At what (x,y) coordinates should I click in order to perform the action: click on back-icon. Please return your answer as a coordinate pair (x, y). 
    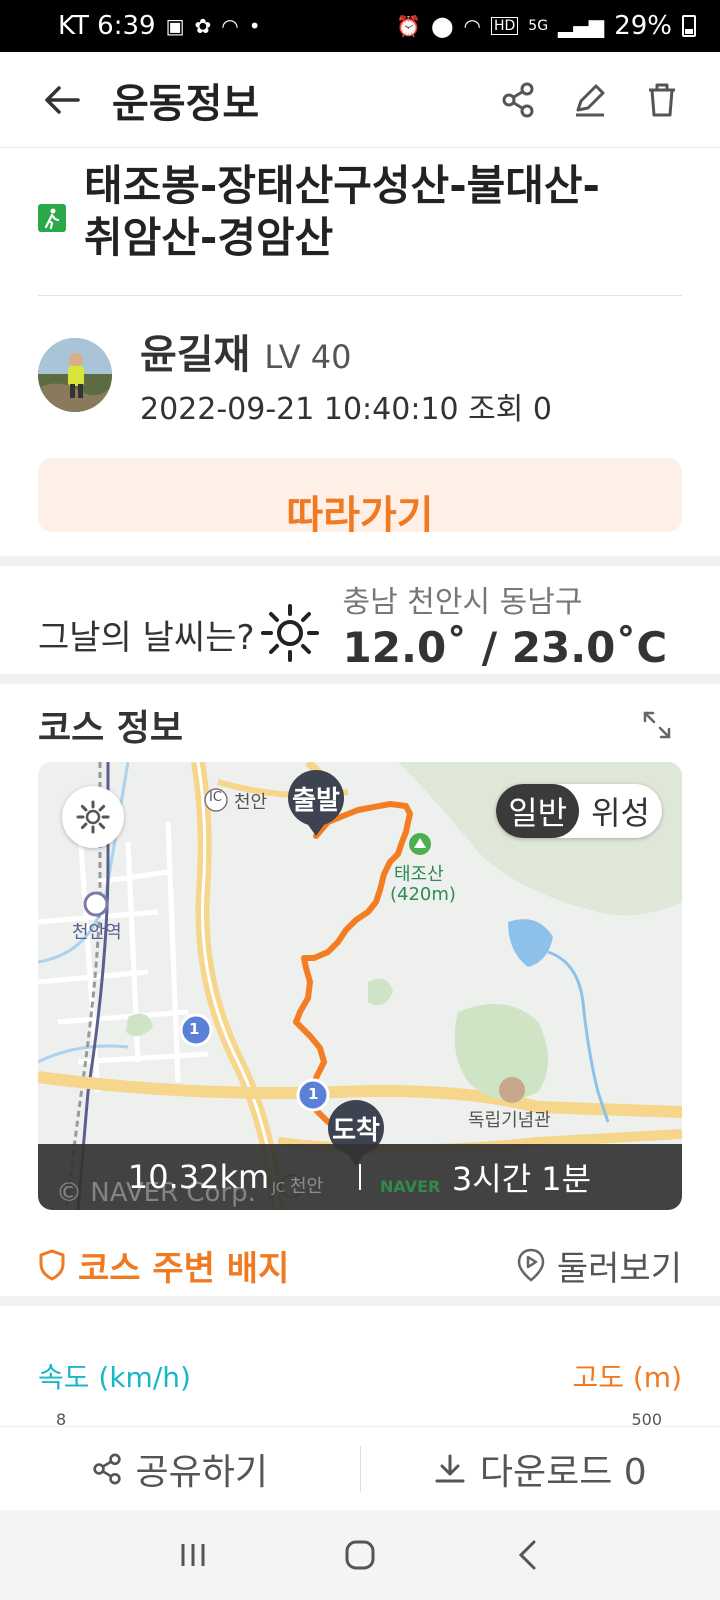
    Looking at the image, I should click on (527, 1555).